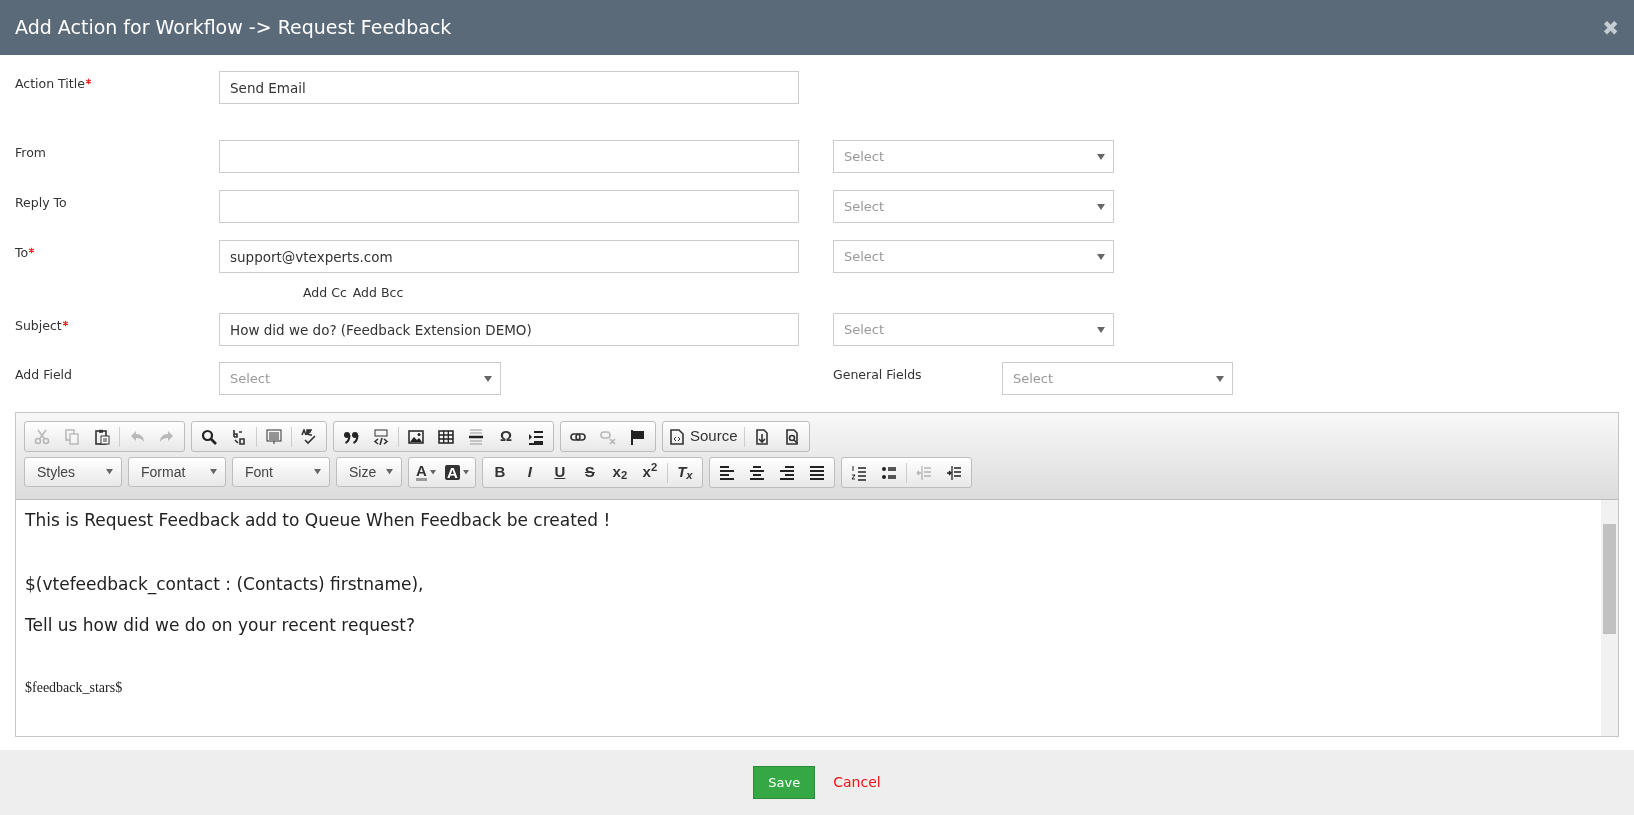 This screenshot has width=1634, height=815. I want to click on flag-icon, so click(638, 436).